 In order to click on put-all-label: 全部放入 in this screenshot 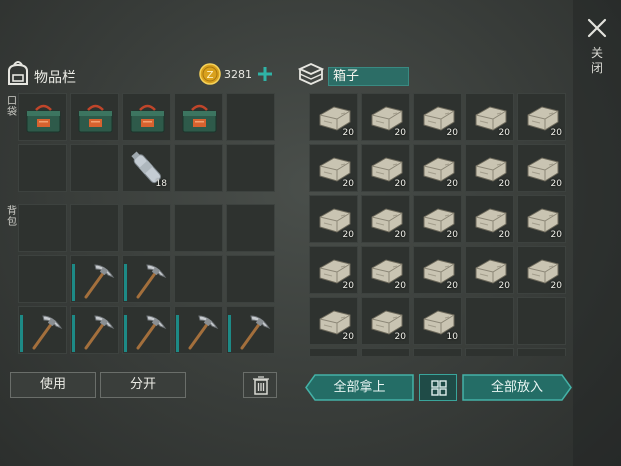, I will do `click(516, 387)`.